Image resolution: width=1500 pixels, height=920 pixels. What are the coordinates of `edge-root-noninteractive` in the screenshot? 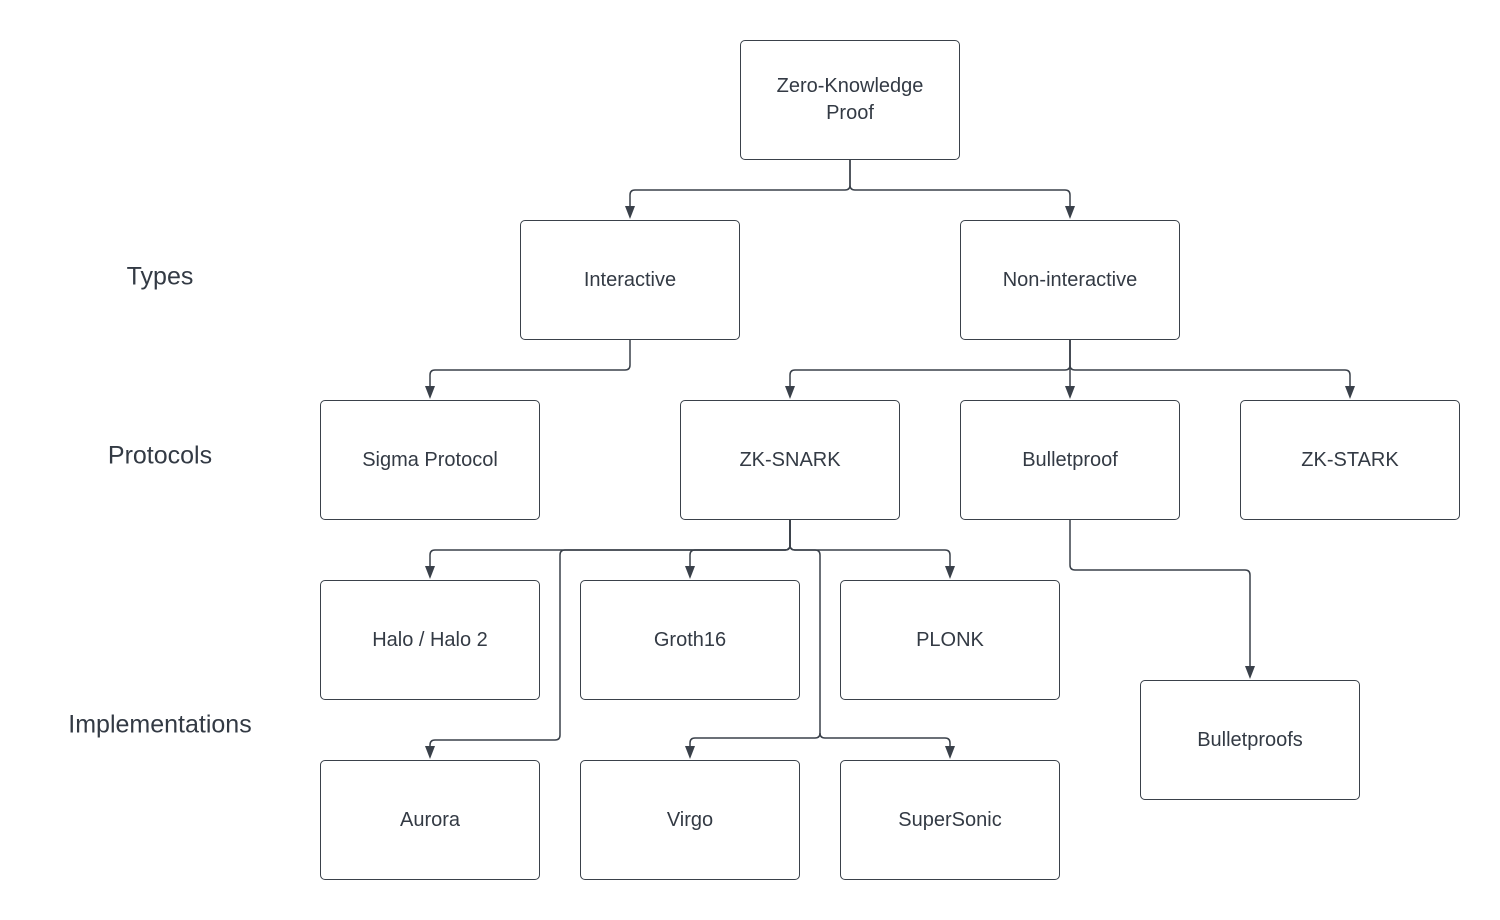 It's located at (960, 184).